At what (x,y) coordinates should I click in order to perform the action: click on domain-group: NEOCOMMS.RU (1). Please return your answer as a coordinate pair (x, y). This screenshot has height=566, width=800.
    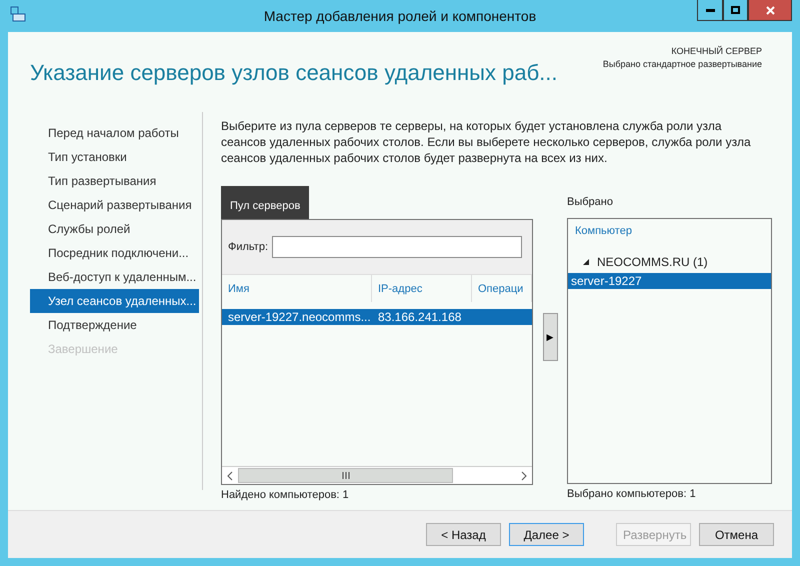
    Looking at the image, I should click on (652, 262).